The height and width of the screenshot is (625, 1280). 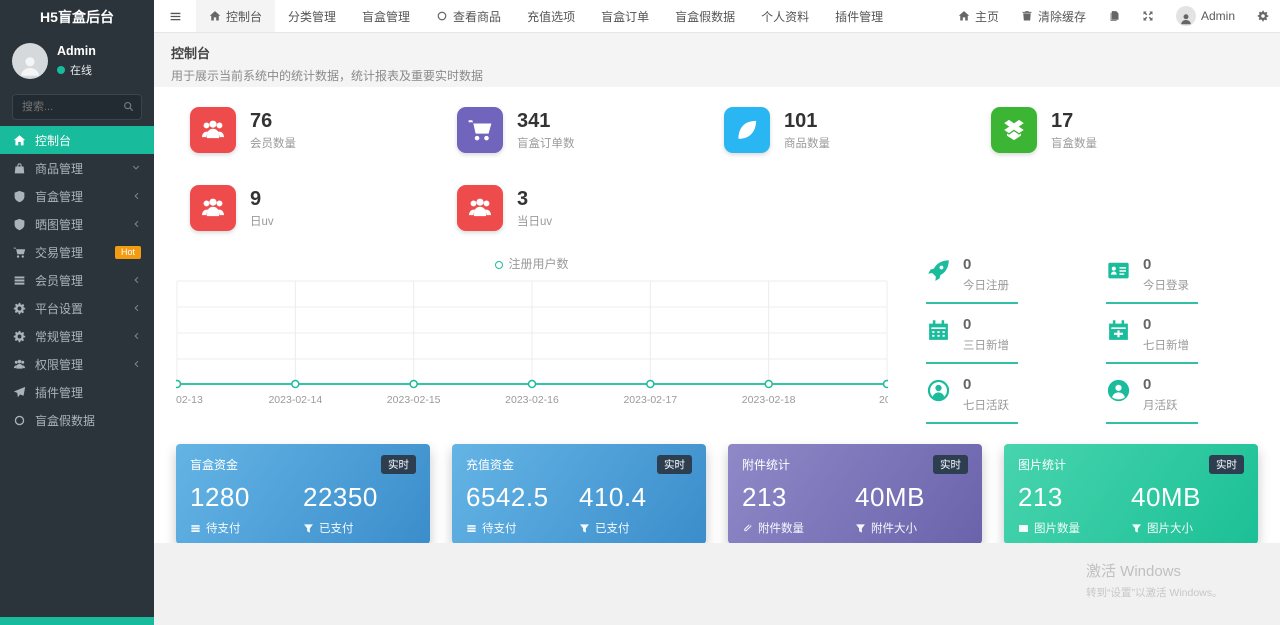 I want to click on card-title: 图片统计, so click(x=1042, y=465).